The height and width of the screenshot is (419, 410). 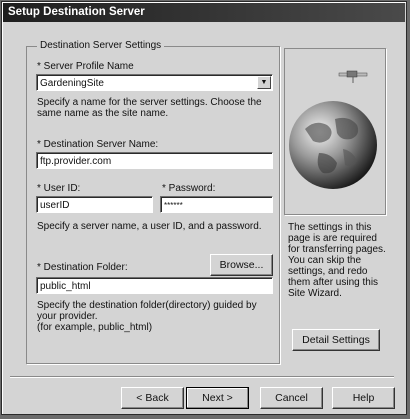 I want to click on destination-folder-label: * Destination Folder:, so click(x=82, y=267).